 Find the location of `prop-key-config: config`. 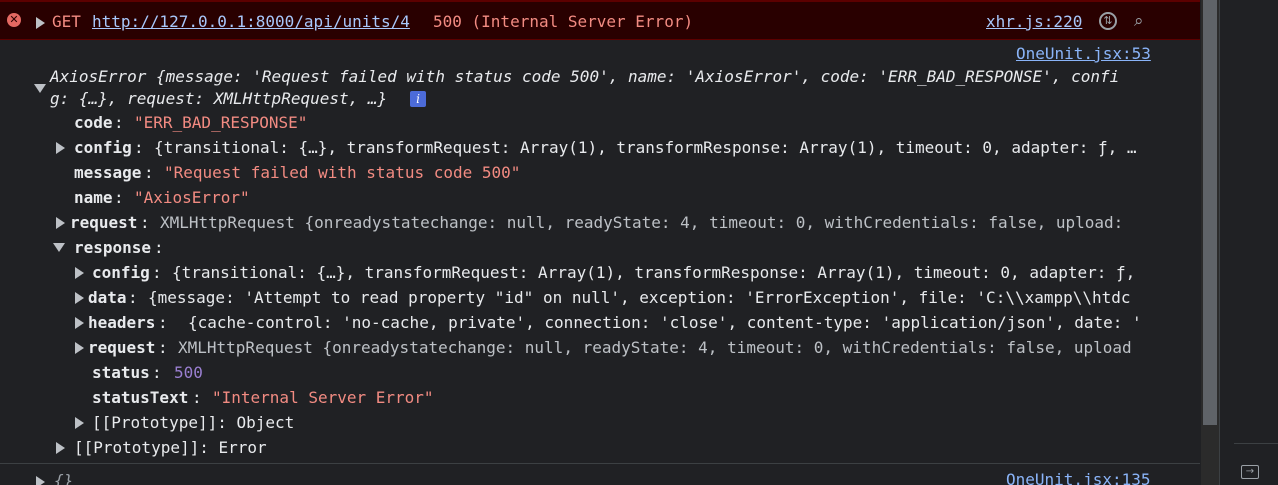

prop-key-config: config is located at coordinates (103, 148).